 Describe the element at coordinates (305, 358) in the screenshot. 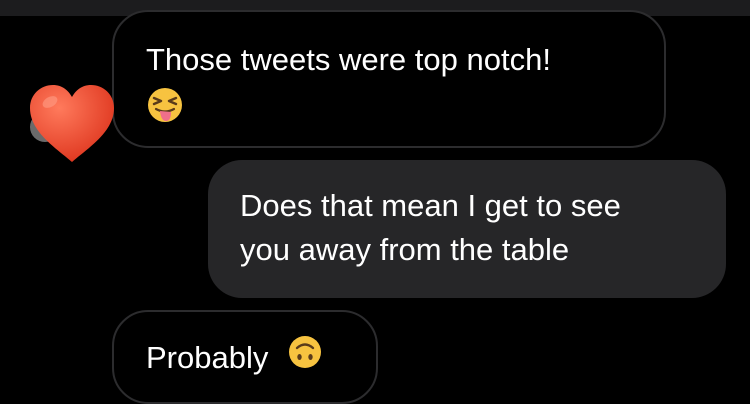

I see `upside-down-face-icon` at that location.